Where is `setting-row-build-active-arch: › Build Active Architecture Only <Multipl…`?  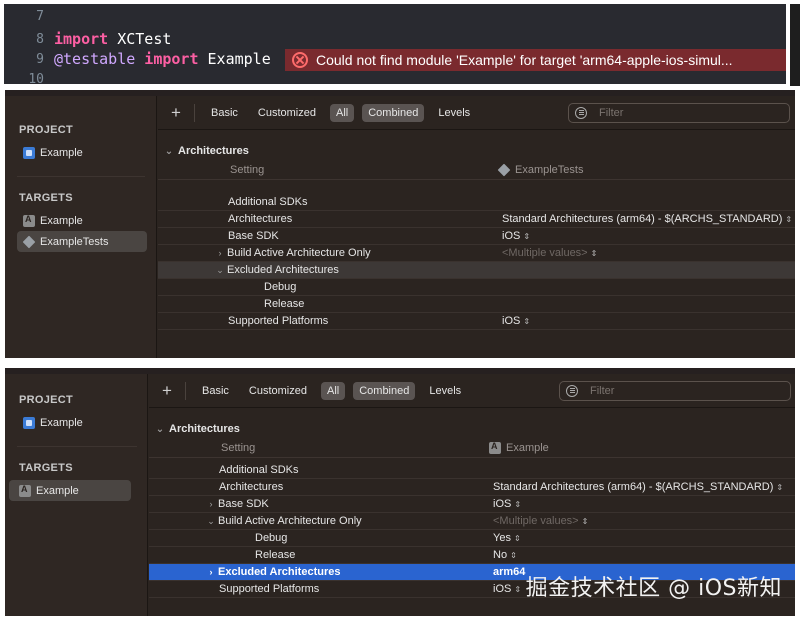 setting-row-build-active-arch: › Build Active Architecture Only <Multipl… is located at coordinates (476, 253).